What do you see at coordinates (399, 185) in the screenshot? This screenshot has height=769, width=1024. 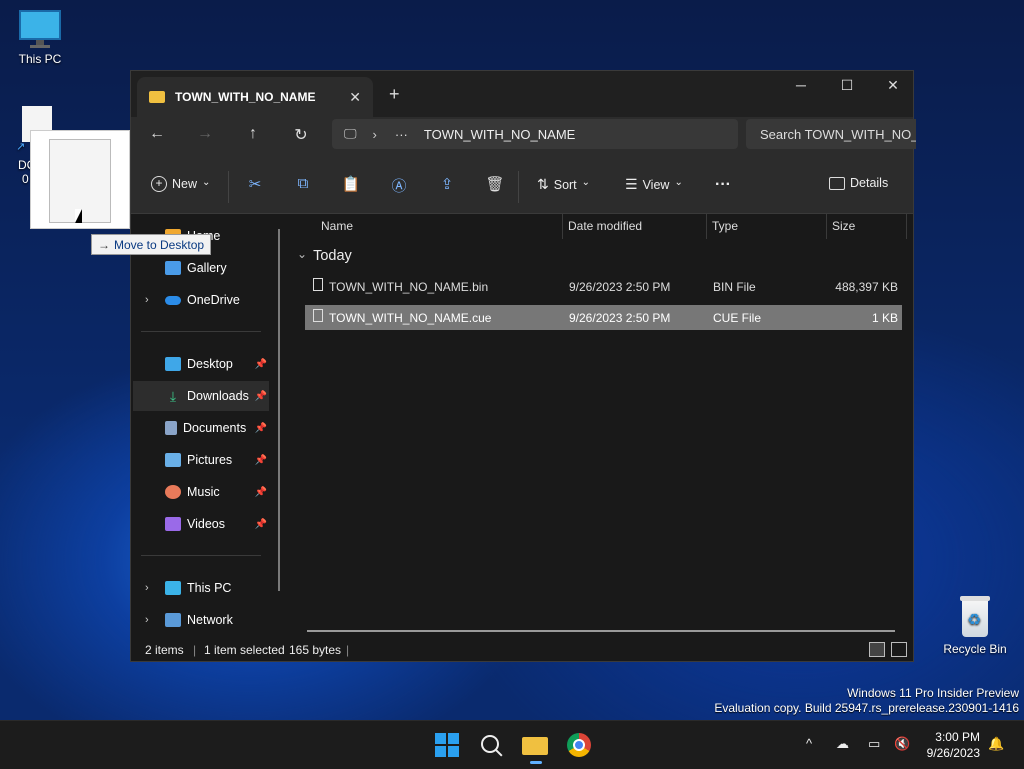 I see `rename-icon: Ⓐ` at bounding box center [399, 185].